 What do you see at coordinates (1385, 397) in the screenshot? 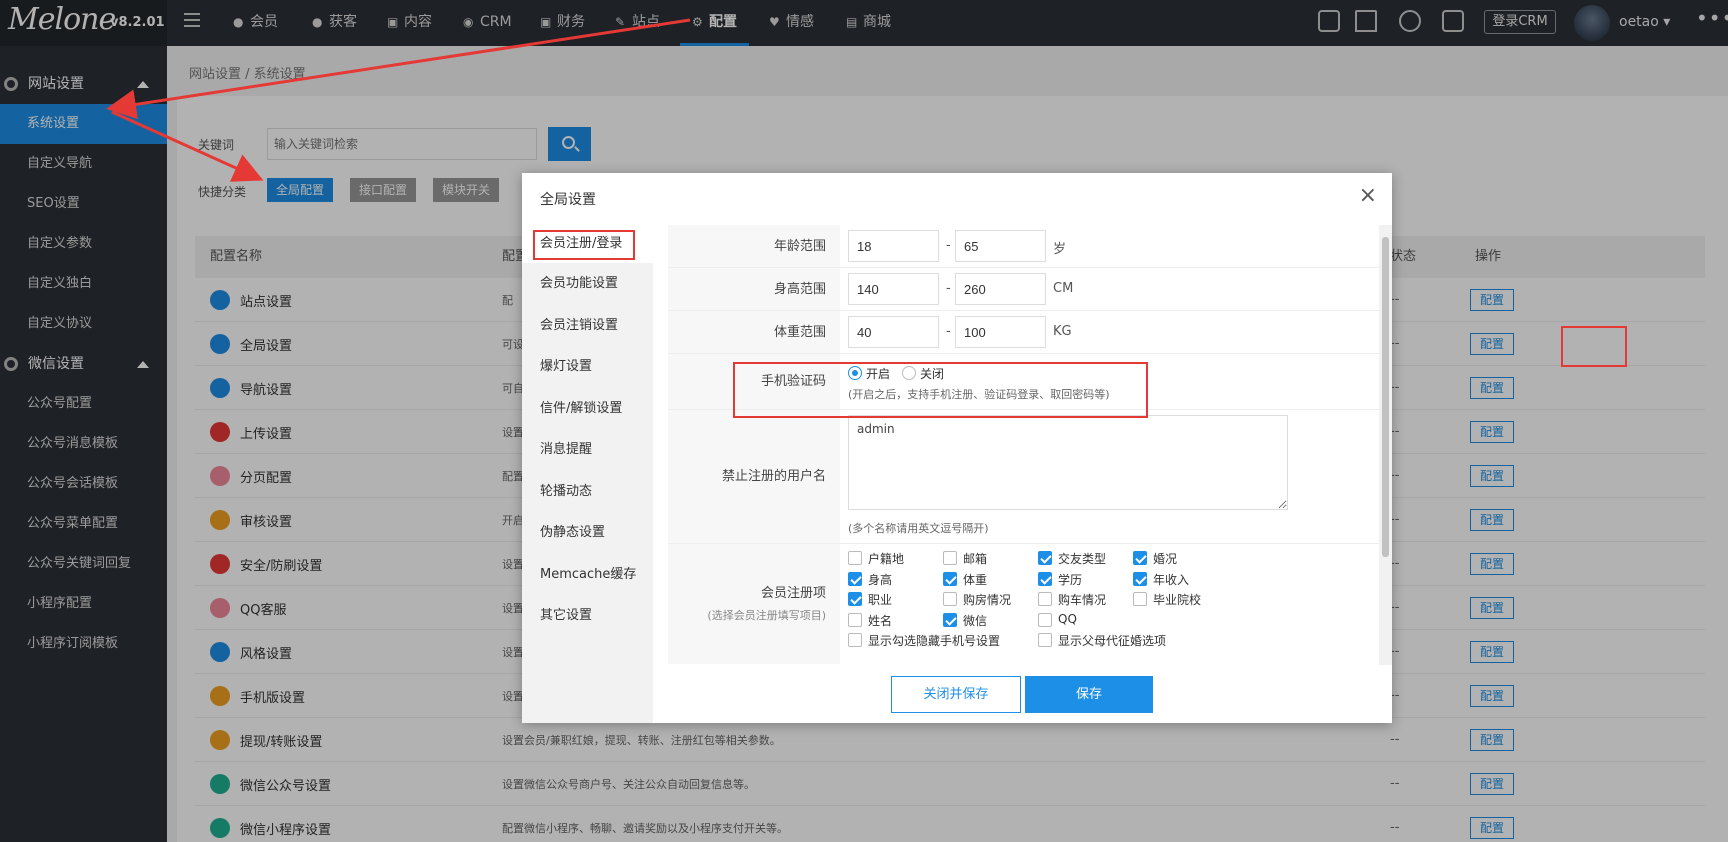
I see `scrollbar-thumb` at bounding box center [1385, 397].